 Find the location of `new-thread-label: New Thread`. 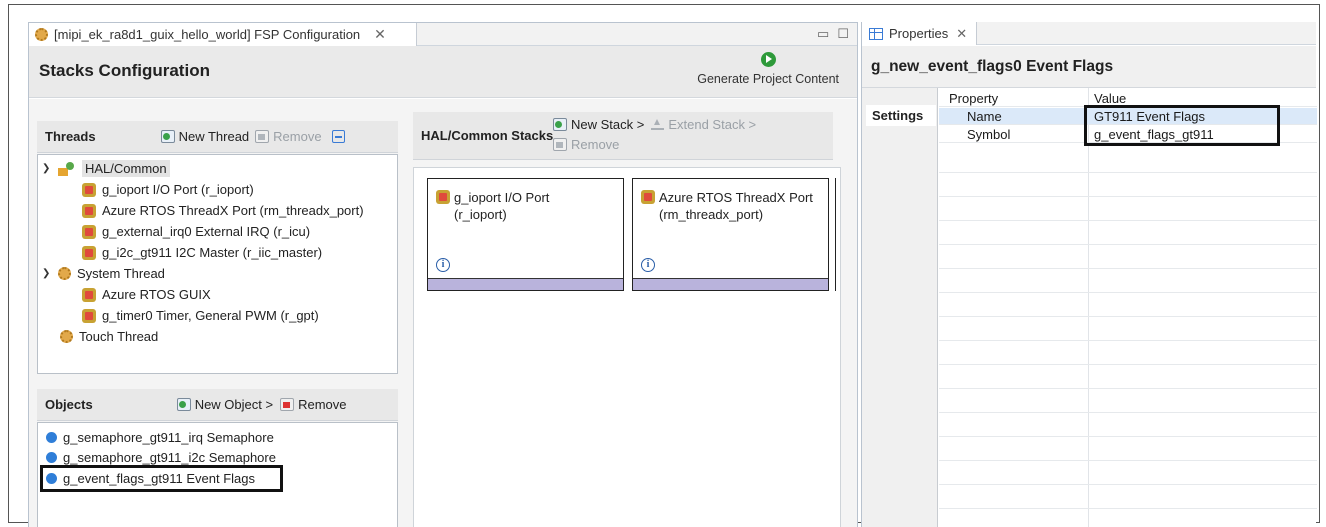

new-thread-label: New Thread is located at coordinates (214, 136).